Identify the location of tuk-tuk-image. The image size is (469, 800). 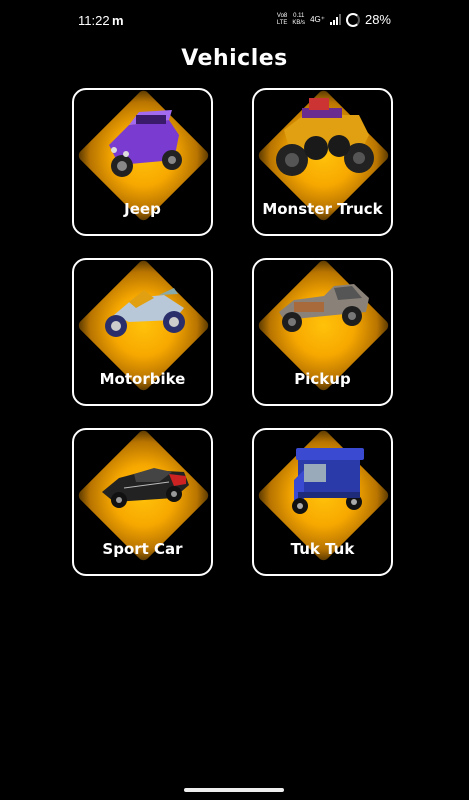
(328, 481).